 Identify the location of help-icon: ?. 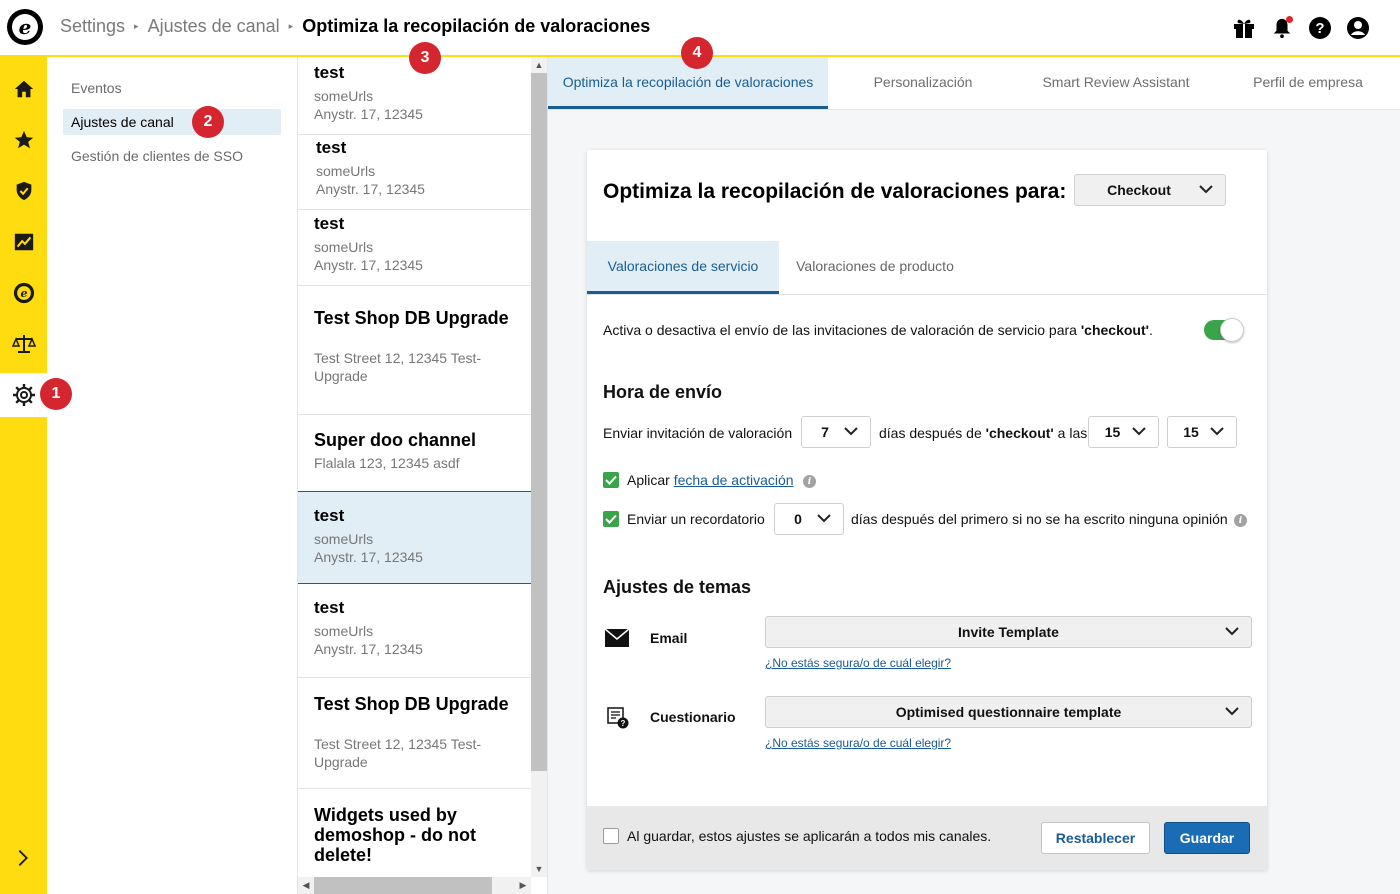
(1320, 28).